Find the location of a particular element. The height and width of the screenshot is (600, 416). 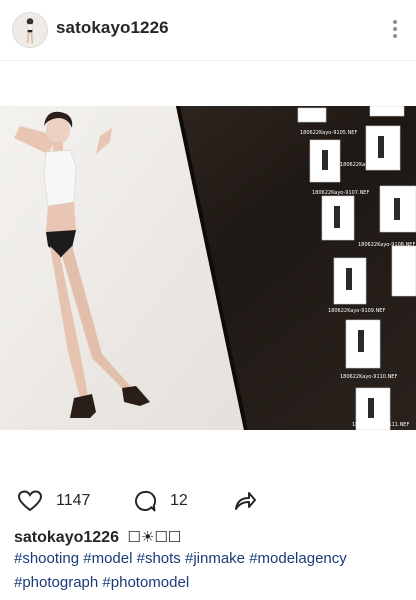

frame-label: 180622Kayo-9108.NEF is located at coordinates (386, 245).